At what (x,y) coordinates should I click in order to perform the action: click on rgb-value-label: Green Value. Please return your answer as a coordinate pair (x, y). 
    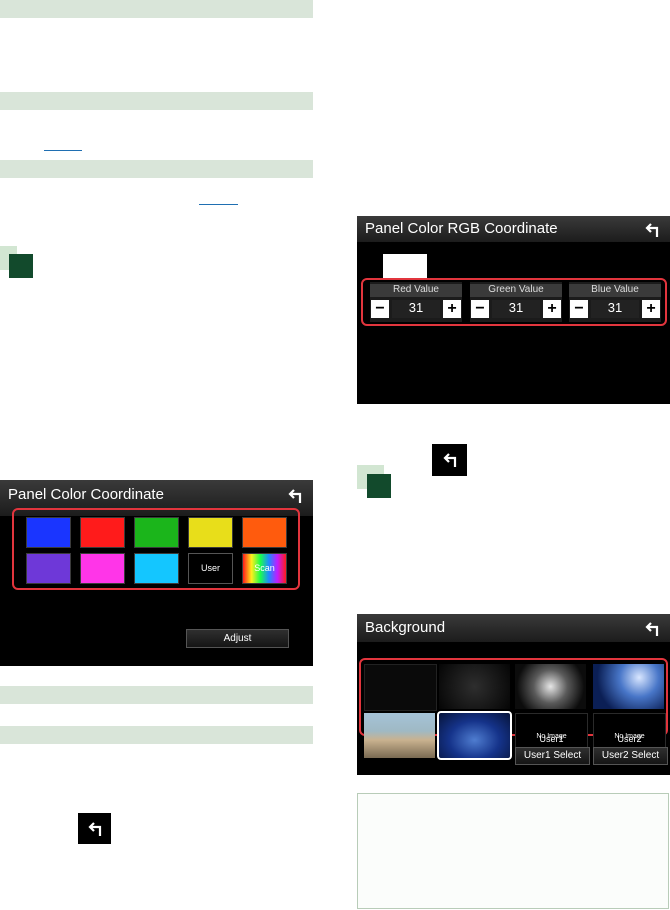
    Looking at the image, I should click on (516, 290).